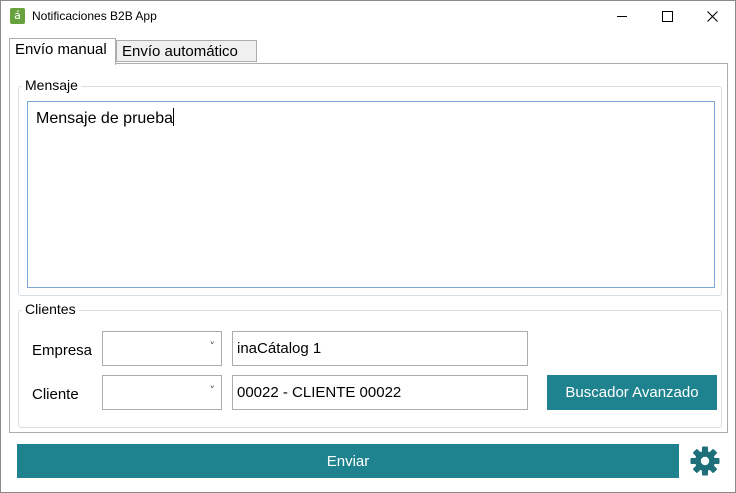 Image resolution: width=736 pixels, height=493 pixels. I want to click on text-caret, so click(173, 117).